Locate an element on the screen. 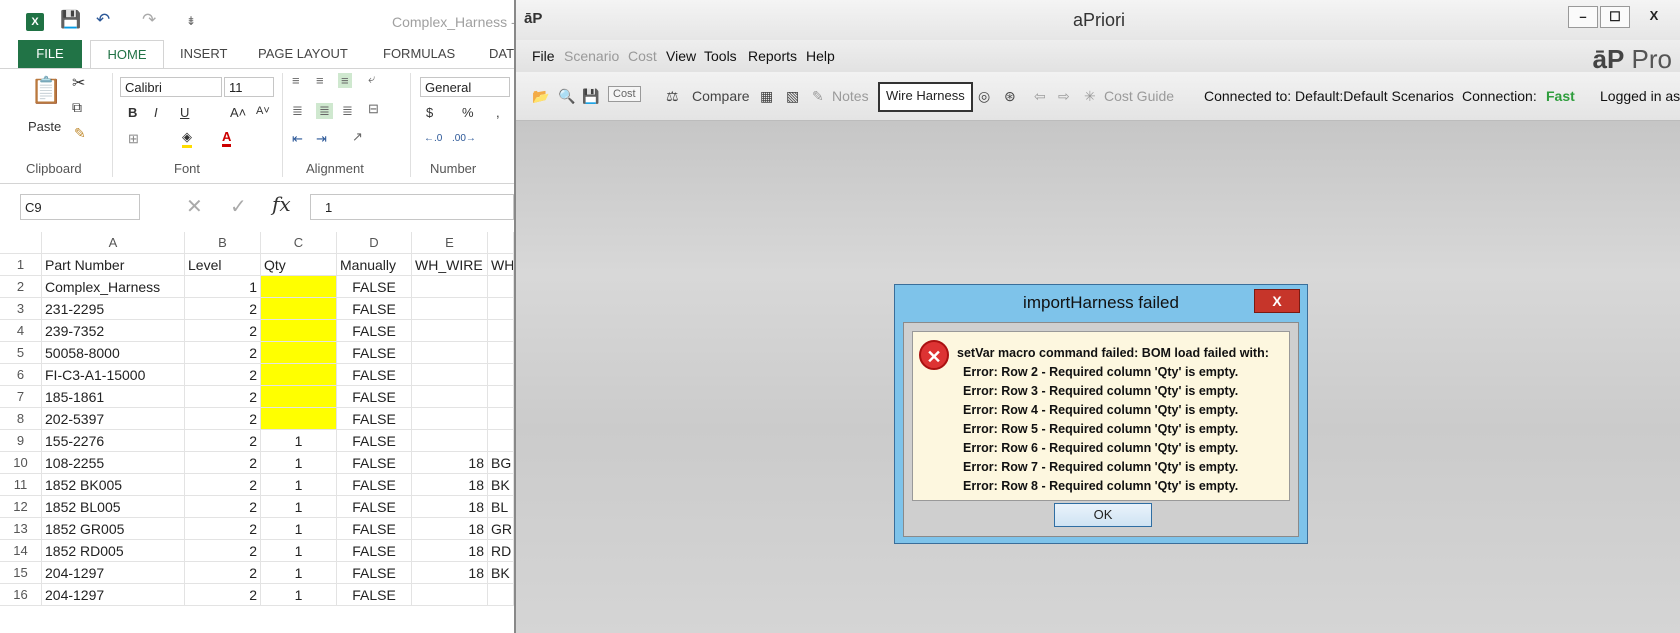 The image size is (1680, 633). table-cell: 185-1861 is located at coordinates (113, 397).